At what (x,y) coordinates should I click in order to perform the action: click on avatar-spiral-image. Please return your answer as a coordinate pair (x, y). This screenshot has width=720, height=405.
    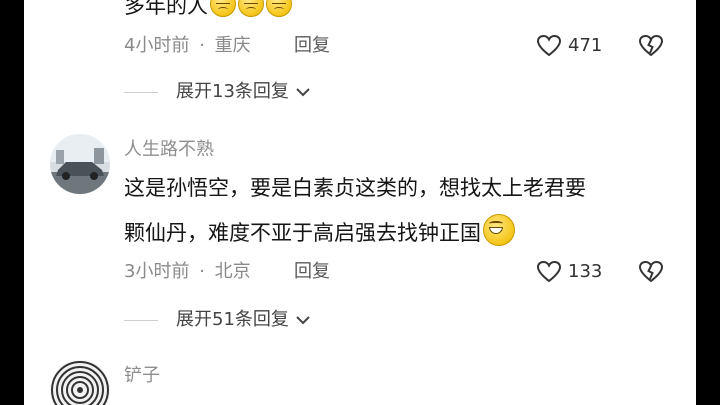
    Looking at the image, I should click on (80, 382).